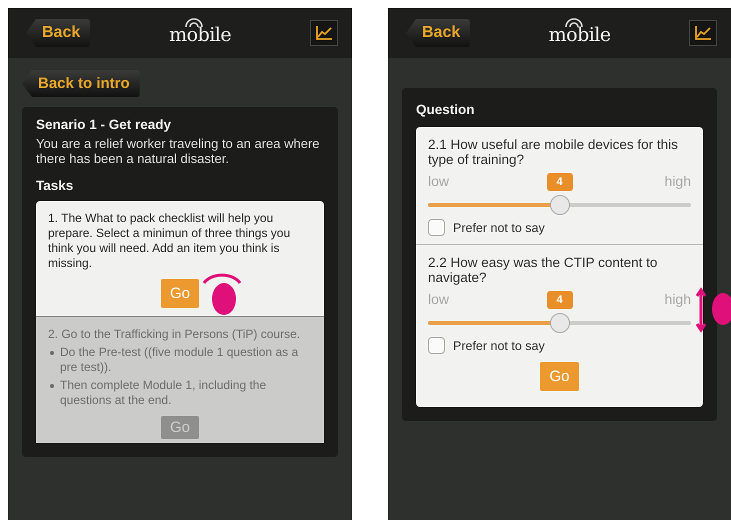 The image size is (731, 520). What do you see at coordinates (713, 310) in the screenshot?
I see `swipe-gesture-drawing` at bounding box center [713, 310].